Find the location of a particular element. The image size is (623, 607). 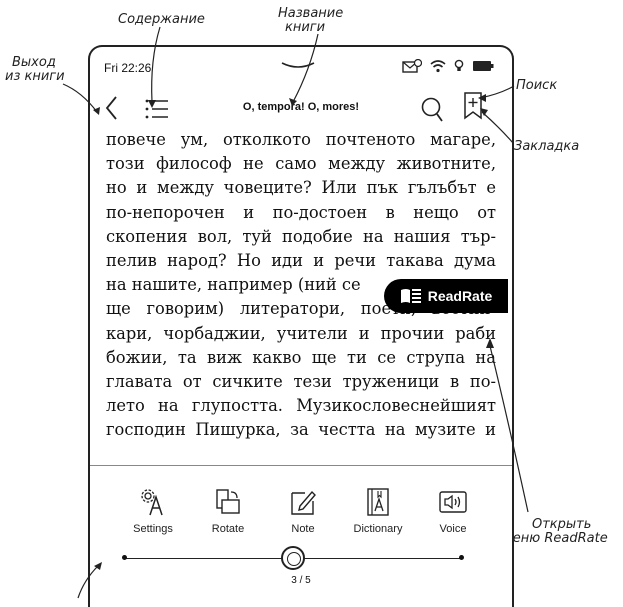

dictionary-button: Dictionary is located at coordinates (378, 511).